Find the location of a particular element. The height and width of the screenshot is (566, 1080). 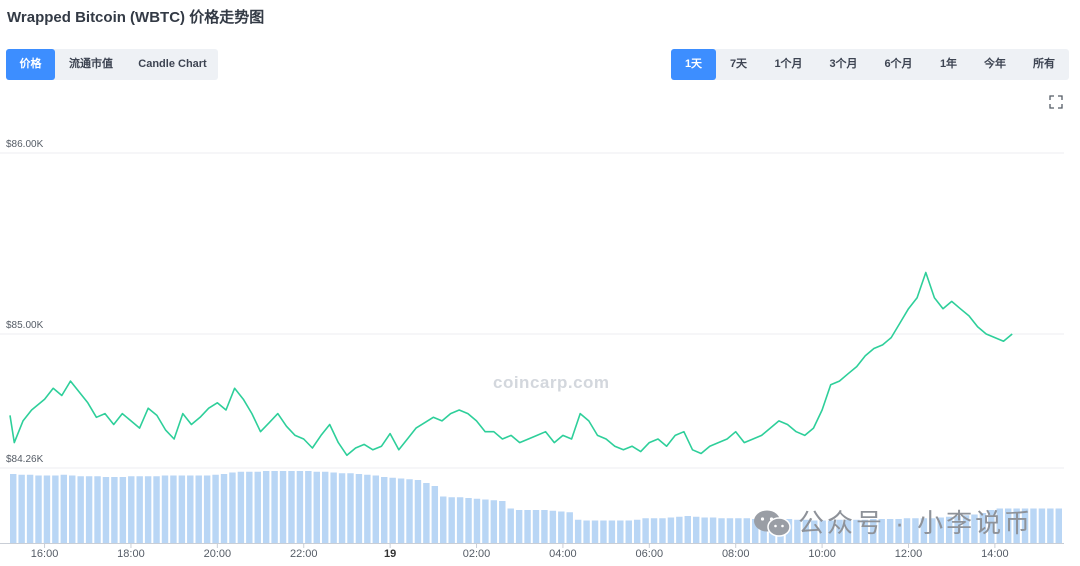

x-tick-label: 19 is located at coordinates (390, 554).